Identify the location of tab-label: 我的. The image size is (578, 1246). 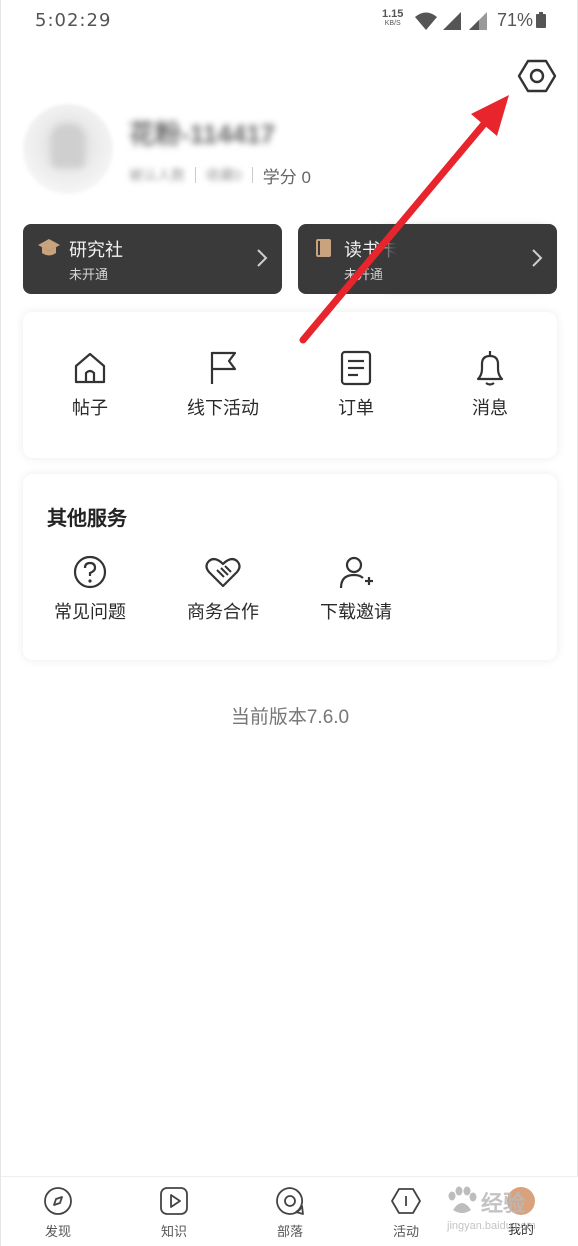
(520, 1229).